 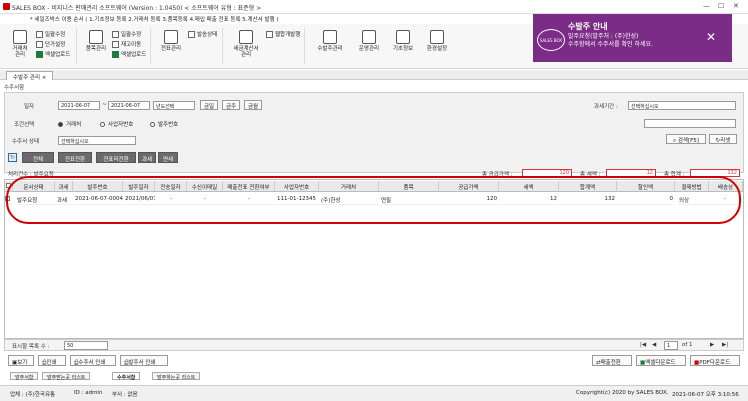 What do you see at coordinates (736, 6) in the screenshot?
I see `close-icon: ✕` at bounding box center [736, 6].